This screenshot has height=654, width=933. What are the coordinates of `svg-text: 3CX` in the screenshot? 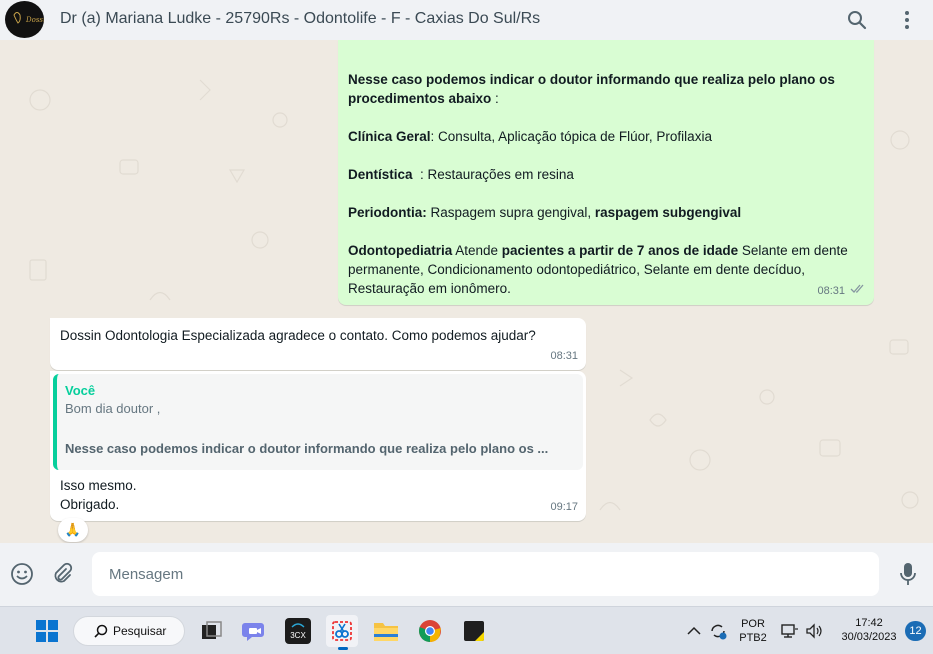 It's located at (298, 635).